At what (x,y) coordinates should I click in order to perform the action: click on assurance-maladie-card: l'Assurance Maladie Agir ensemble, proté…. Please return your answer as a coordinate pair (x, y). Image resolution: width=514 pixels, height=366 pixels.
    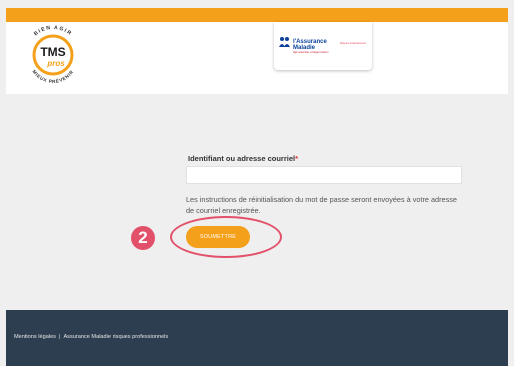
    Looking at the image, I should click on (323, 46).